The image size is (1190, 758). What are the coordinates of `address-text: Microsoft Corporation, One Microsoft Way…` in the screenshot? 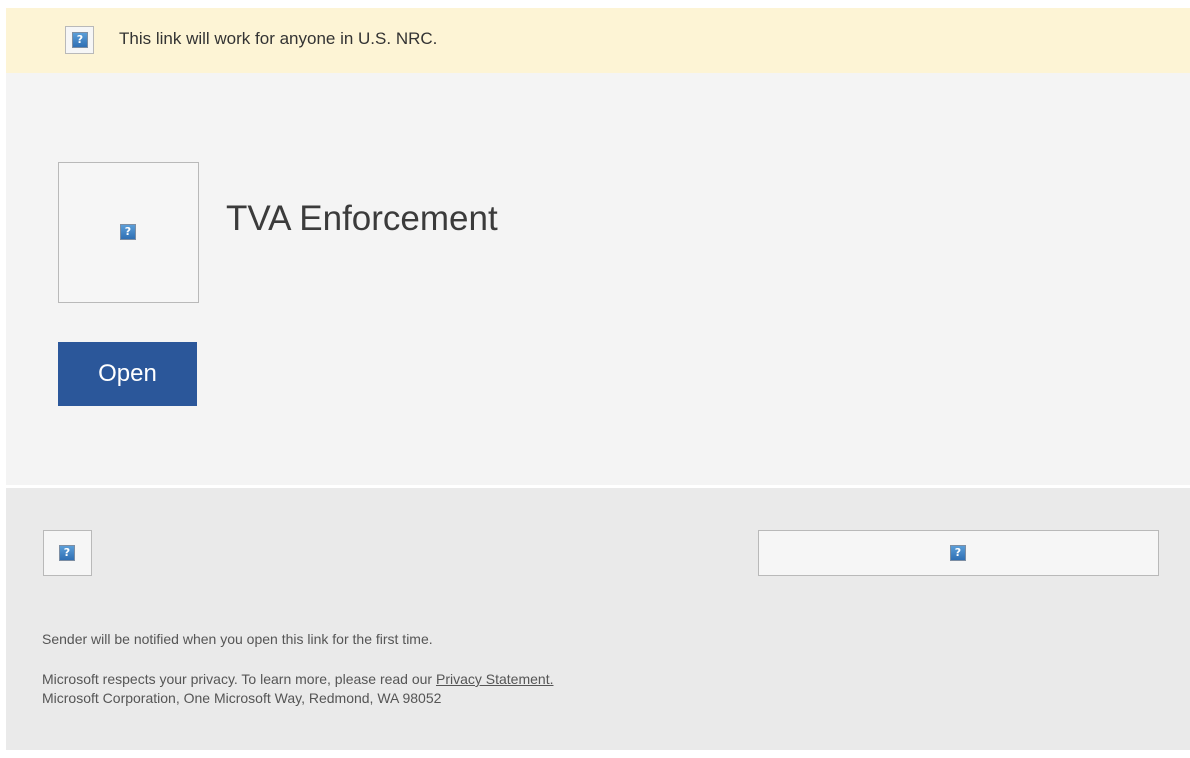 It's located at (242, 698).